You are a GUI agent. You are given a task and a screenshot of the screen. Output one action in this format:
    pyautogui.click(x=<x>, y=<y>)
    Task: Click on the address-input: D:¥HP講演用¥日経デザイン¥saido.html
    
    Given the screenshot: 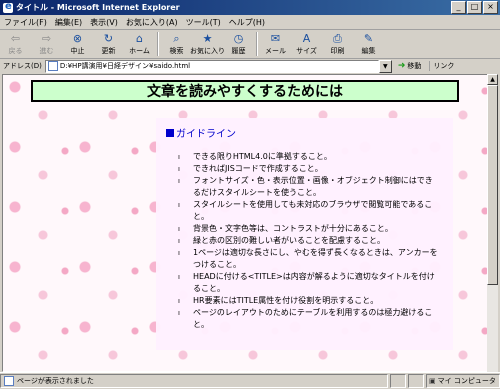 What is the action you would take?
    pyautogui.click(x=211, y=66)
    